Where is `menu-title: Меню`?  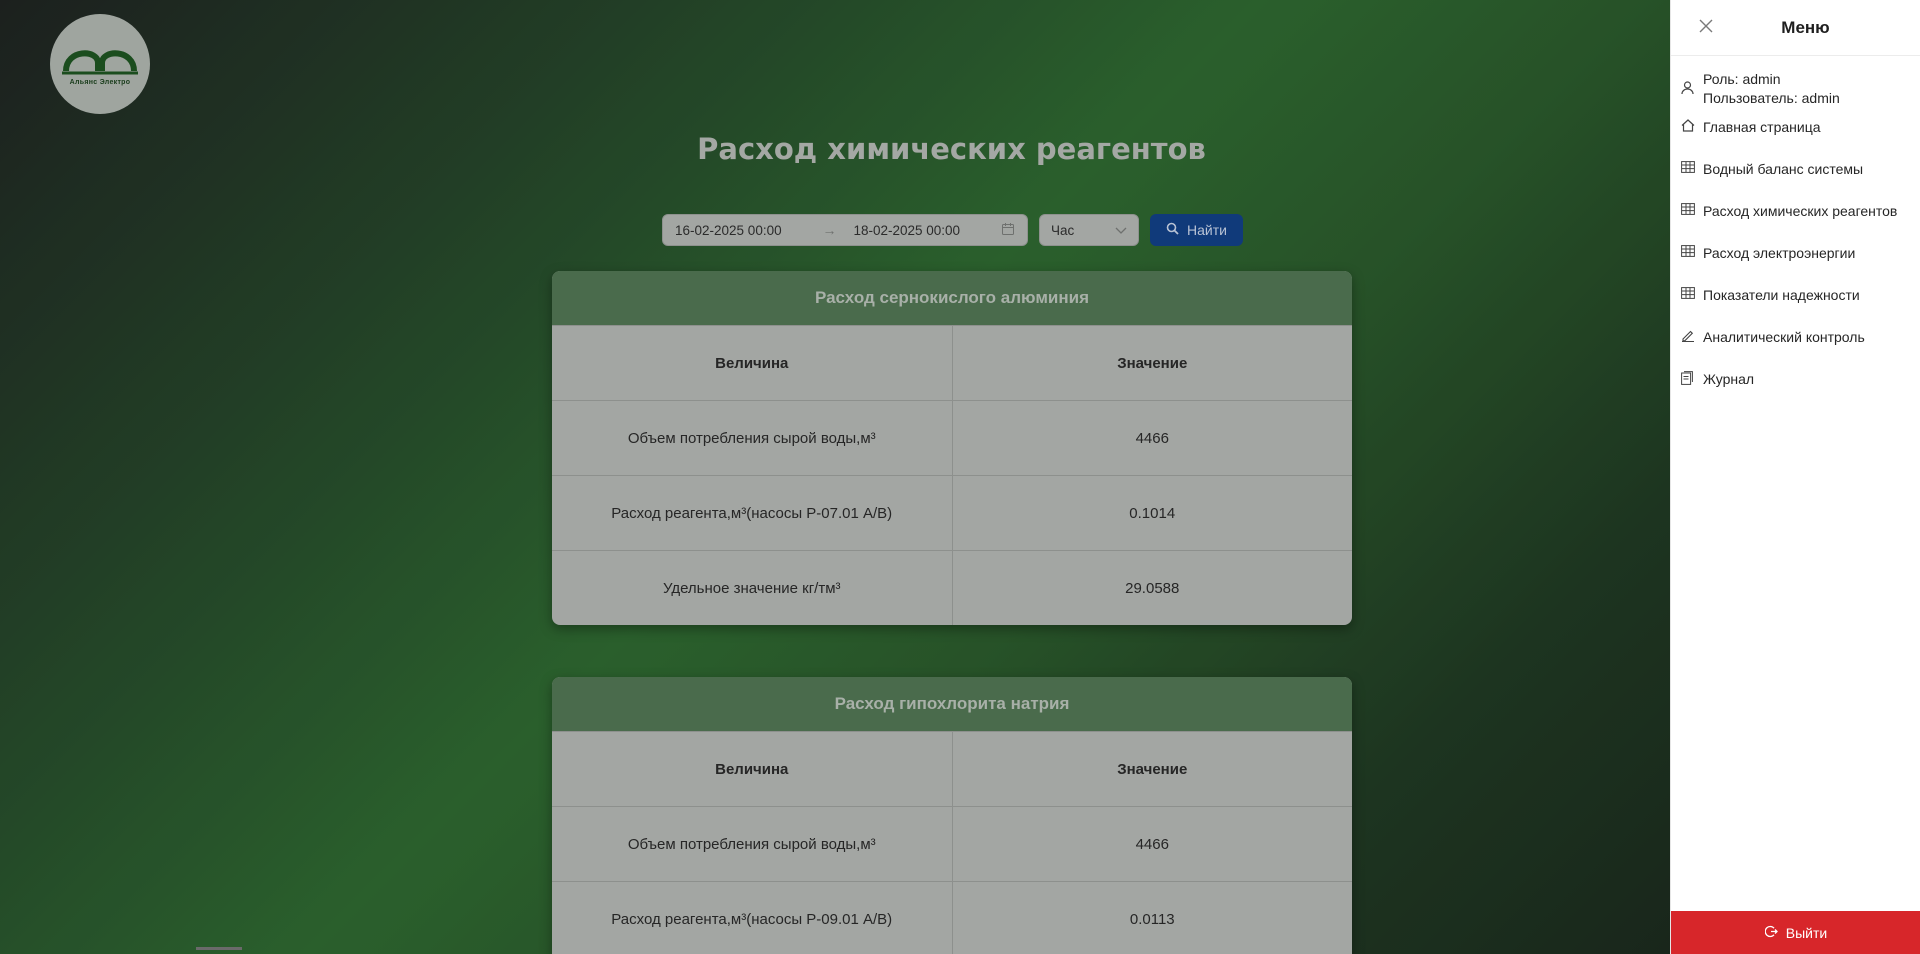
menu-title: Меню is located at coordinates (1805, 27).